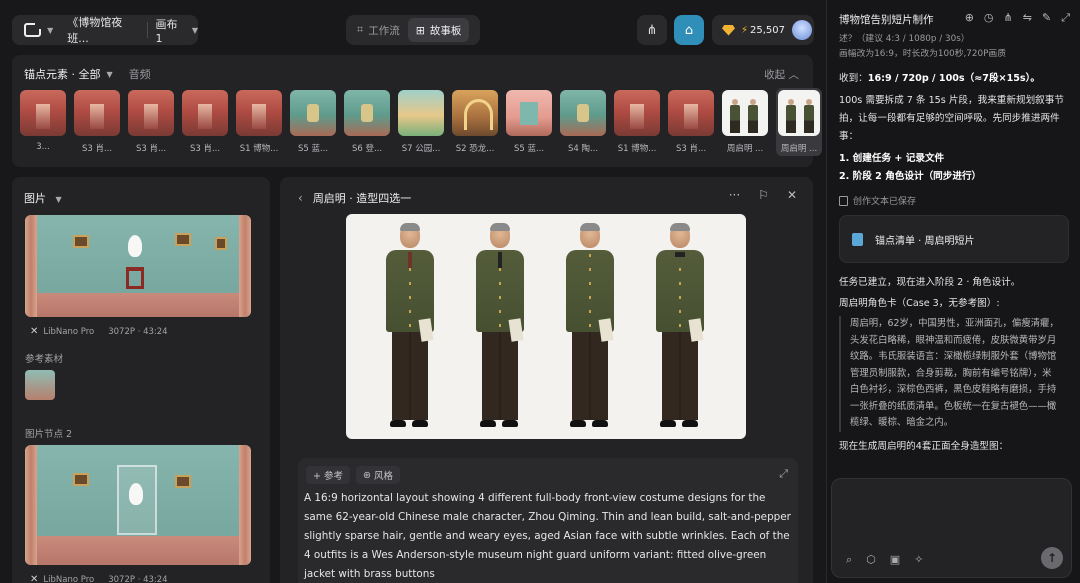  I want to click on new-chat-icon: ⊕, so click(969, 18).